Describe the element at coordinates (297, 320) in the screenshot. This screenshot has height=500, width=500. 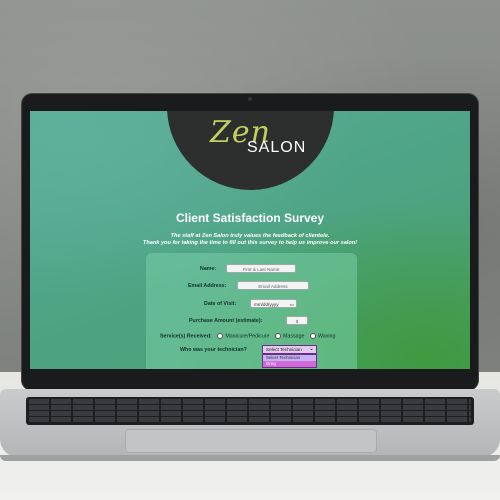
I see `amount-input: $` at that location.